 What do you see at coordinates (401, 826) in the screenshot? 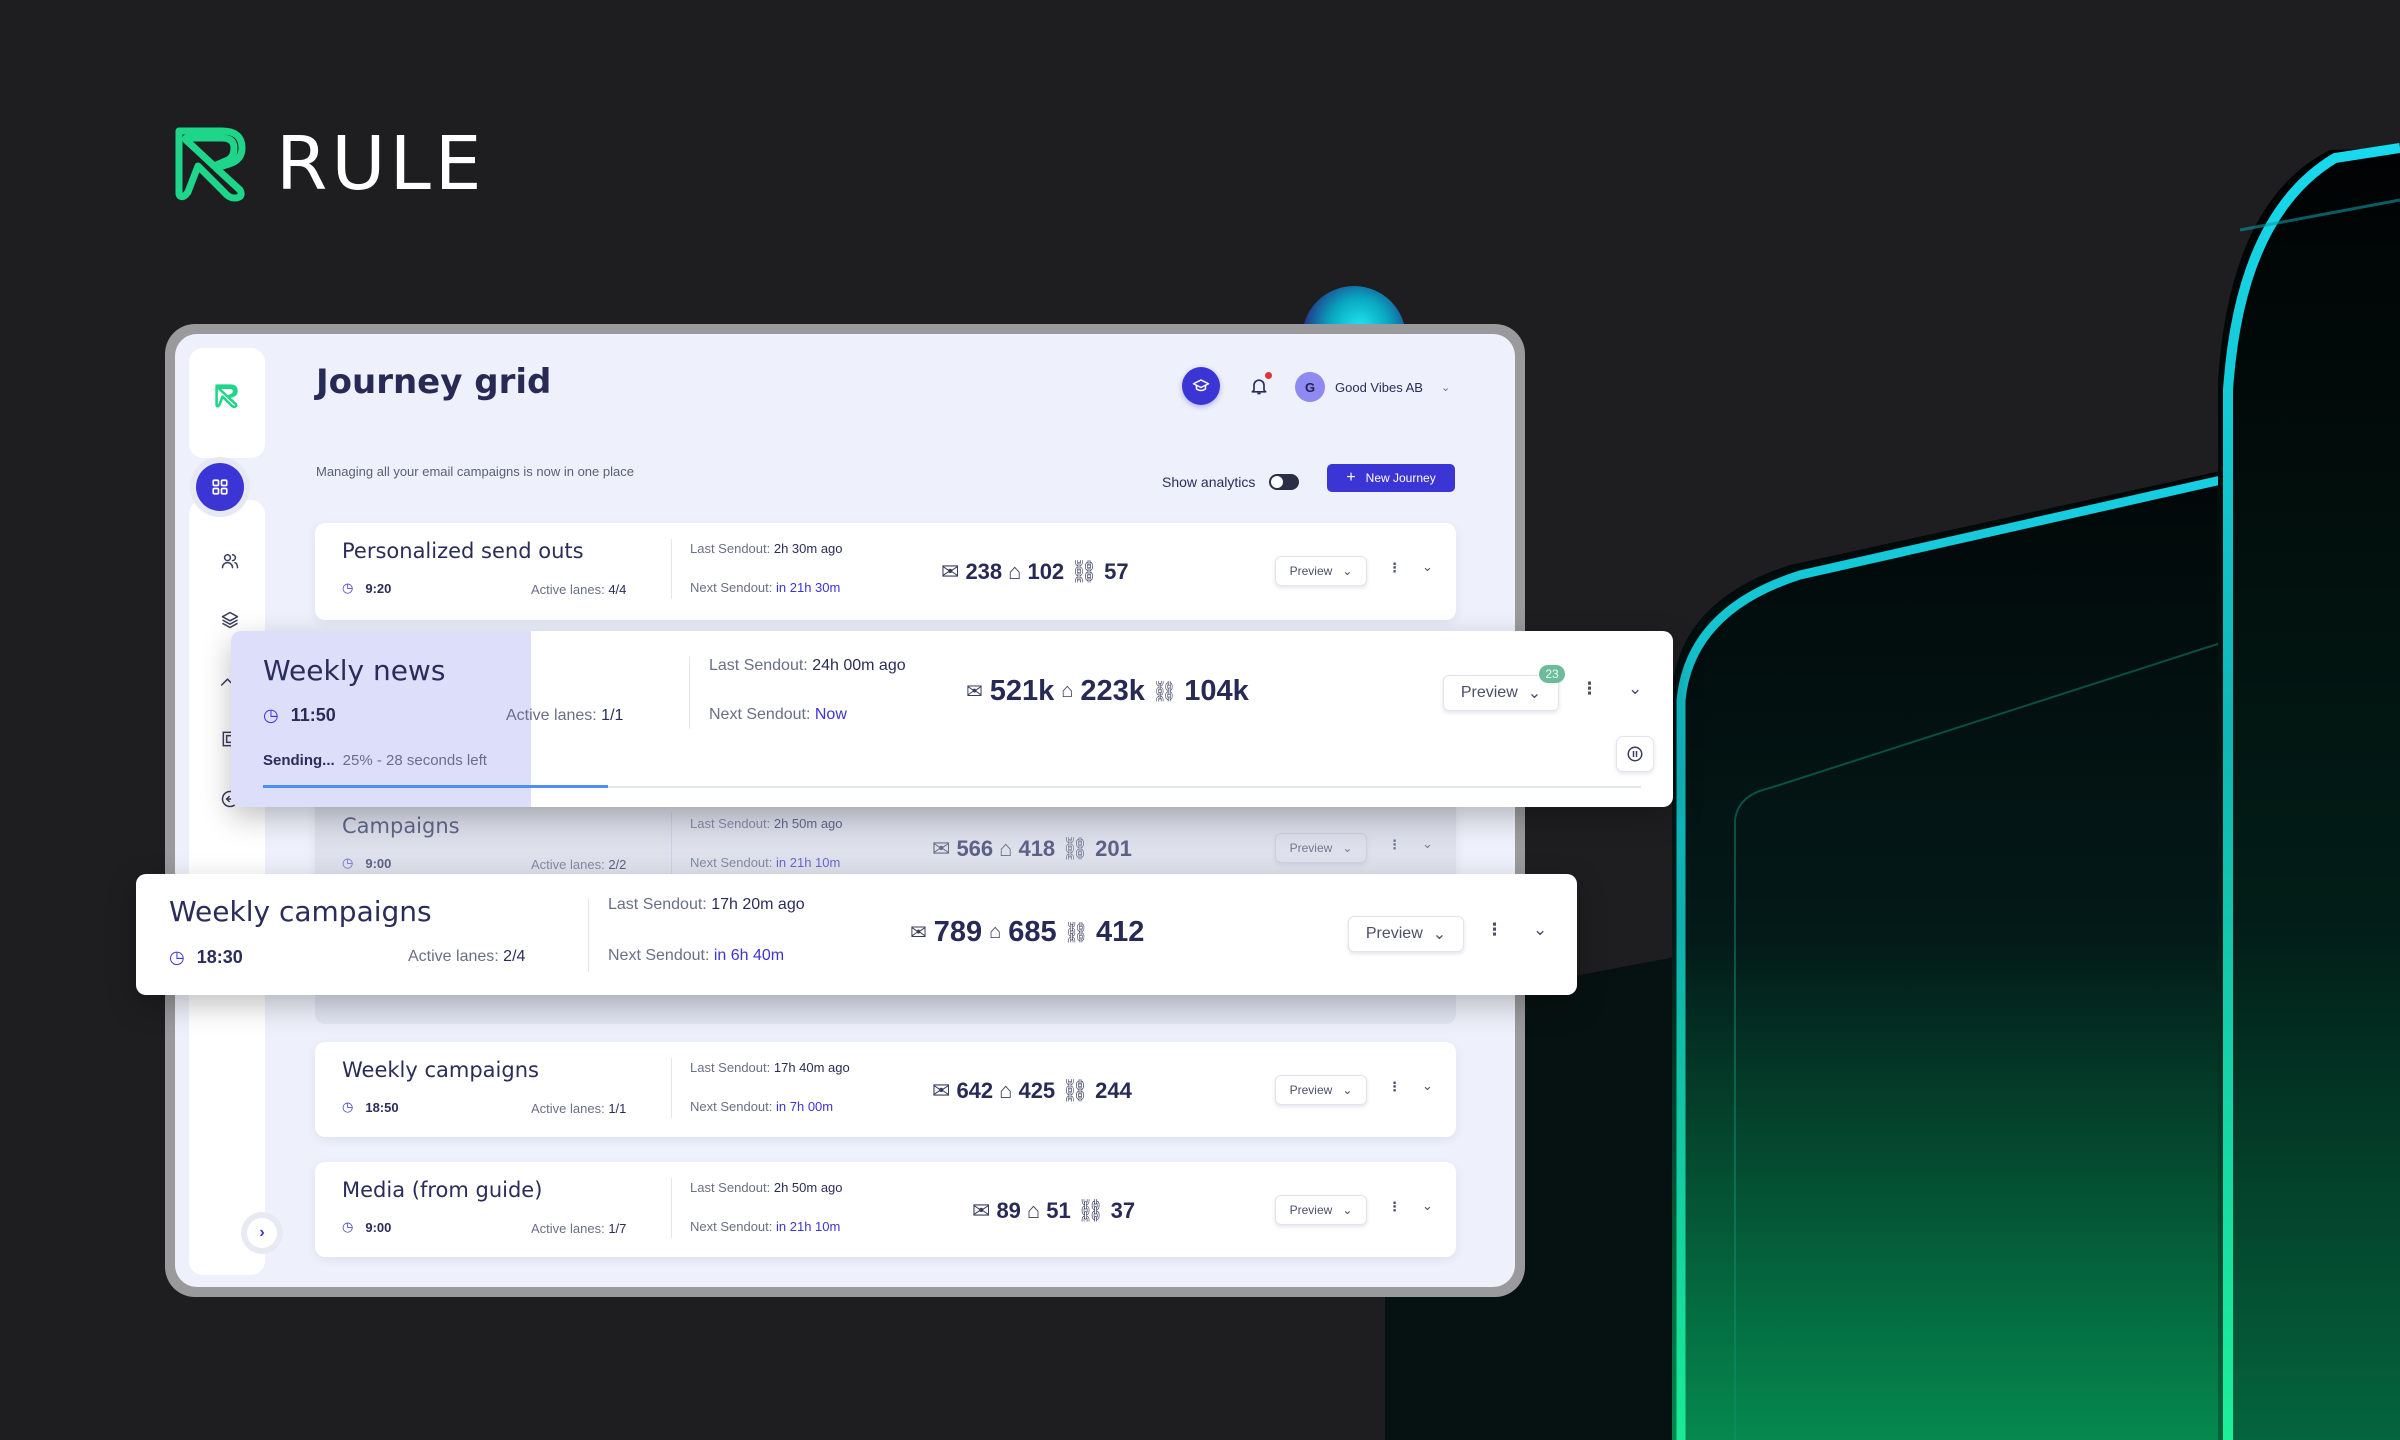
I see `journey-name: Campaigns` at bounding box center [401, 826].